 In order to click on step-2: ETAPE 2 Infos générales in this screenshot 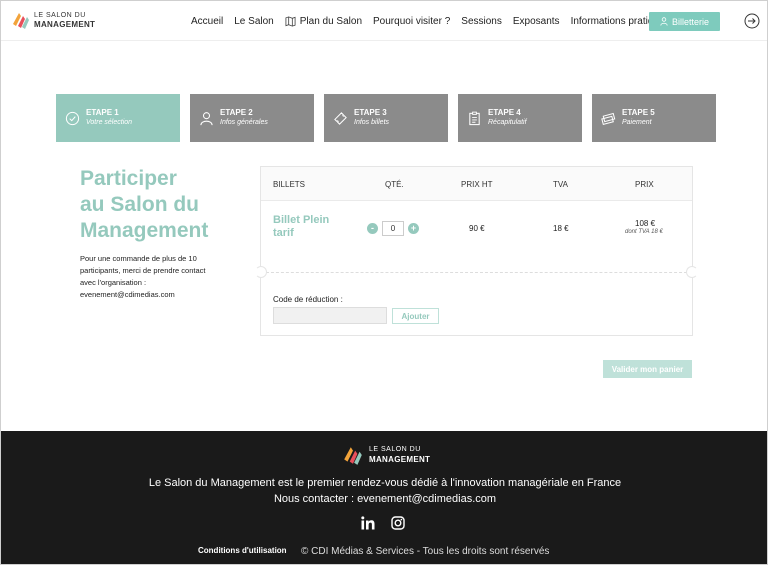, I will do `click(252, 118)`.